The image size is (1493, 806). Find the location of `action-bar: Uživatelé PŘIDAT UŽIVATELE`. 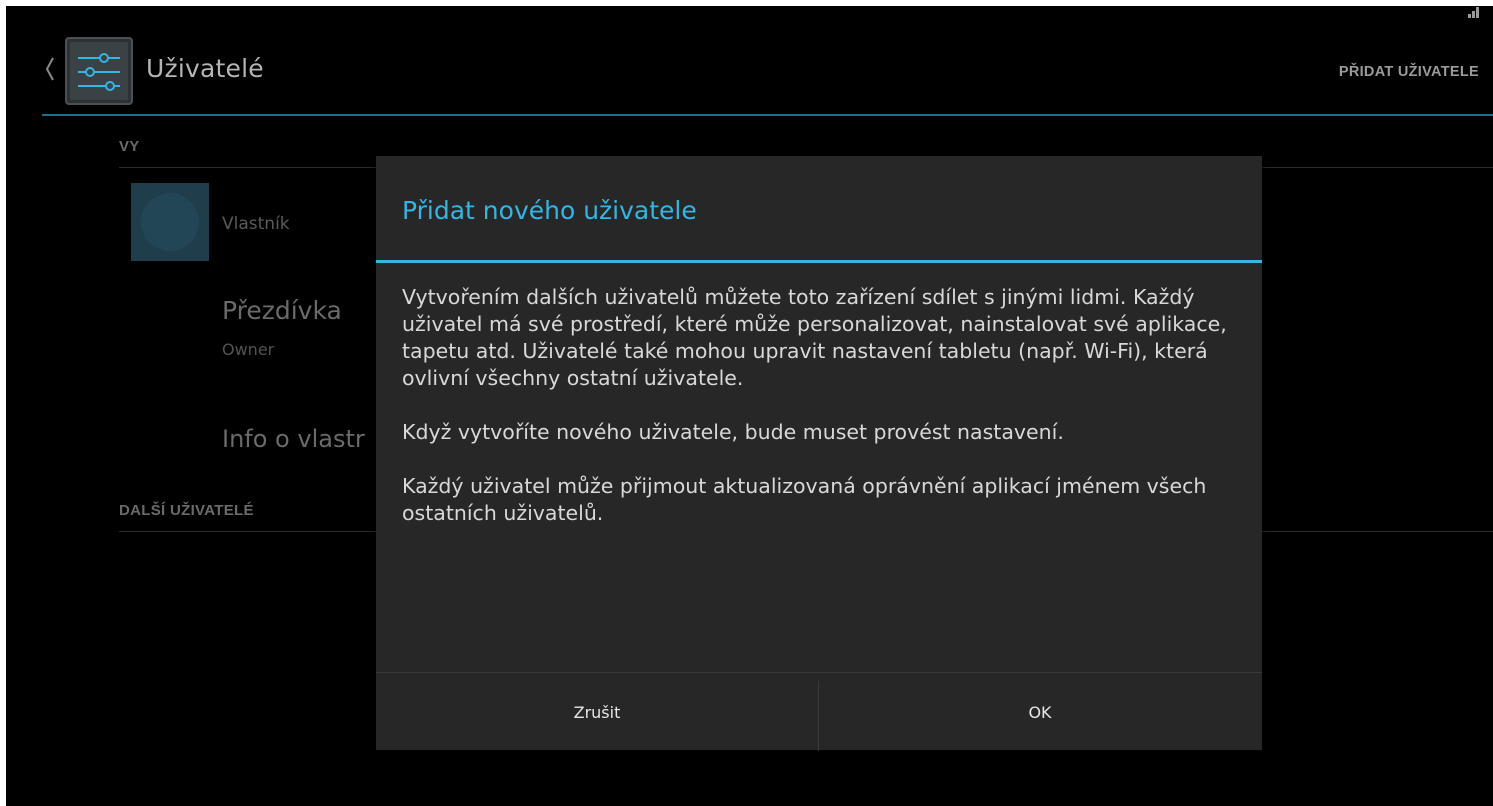

action-bar: Uživatelé PŘIDAT UŽIVATELE is located at coordinates (749, 60).